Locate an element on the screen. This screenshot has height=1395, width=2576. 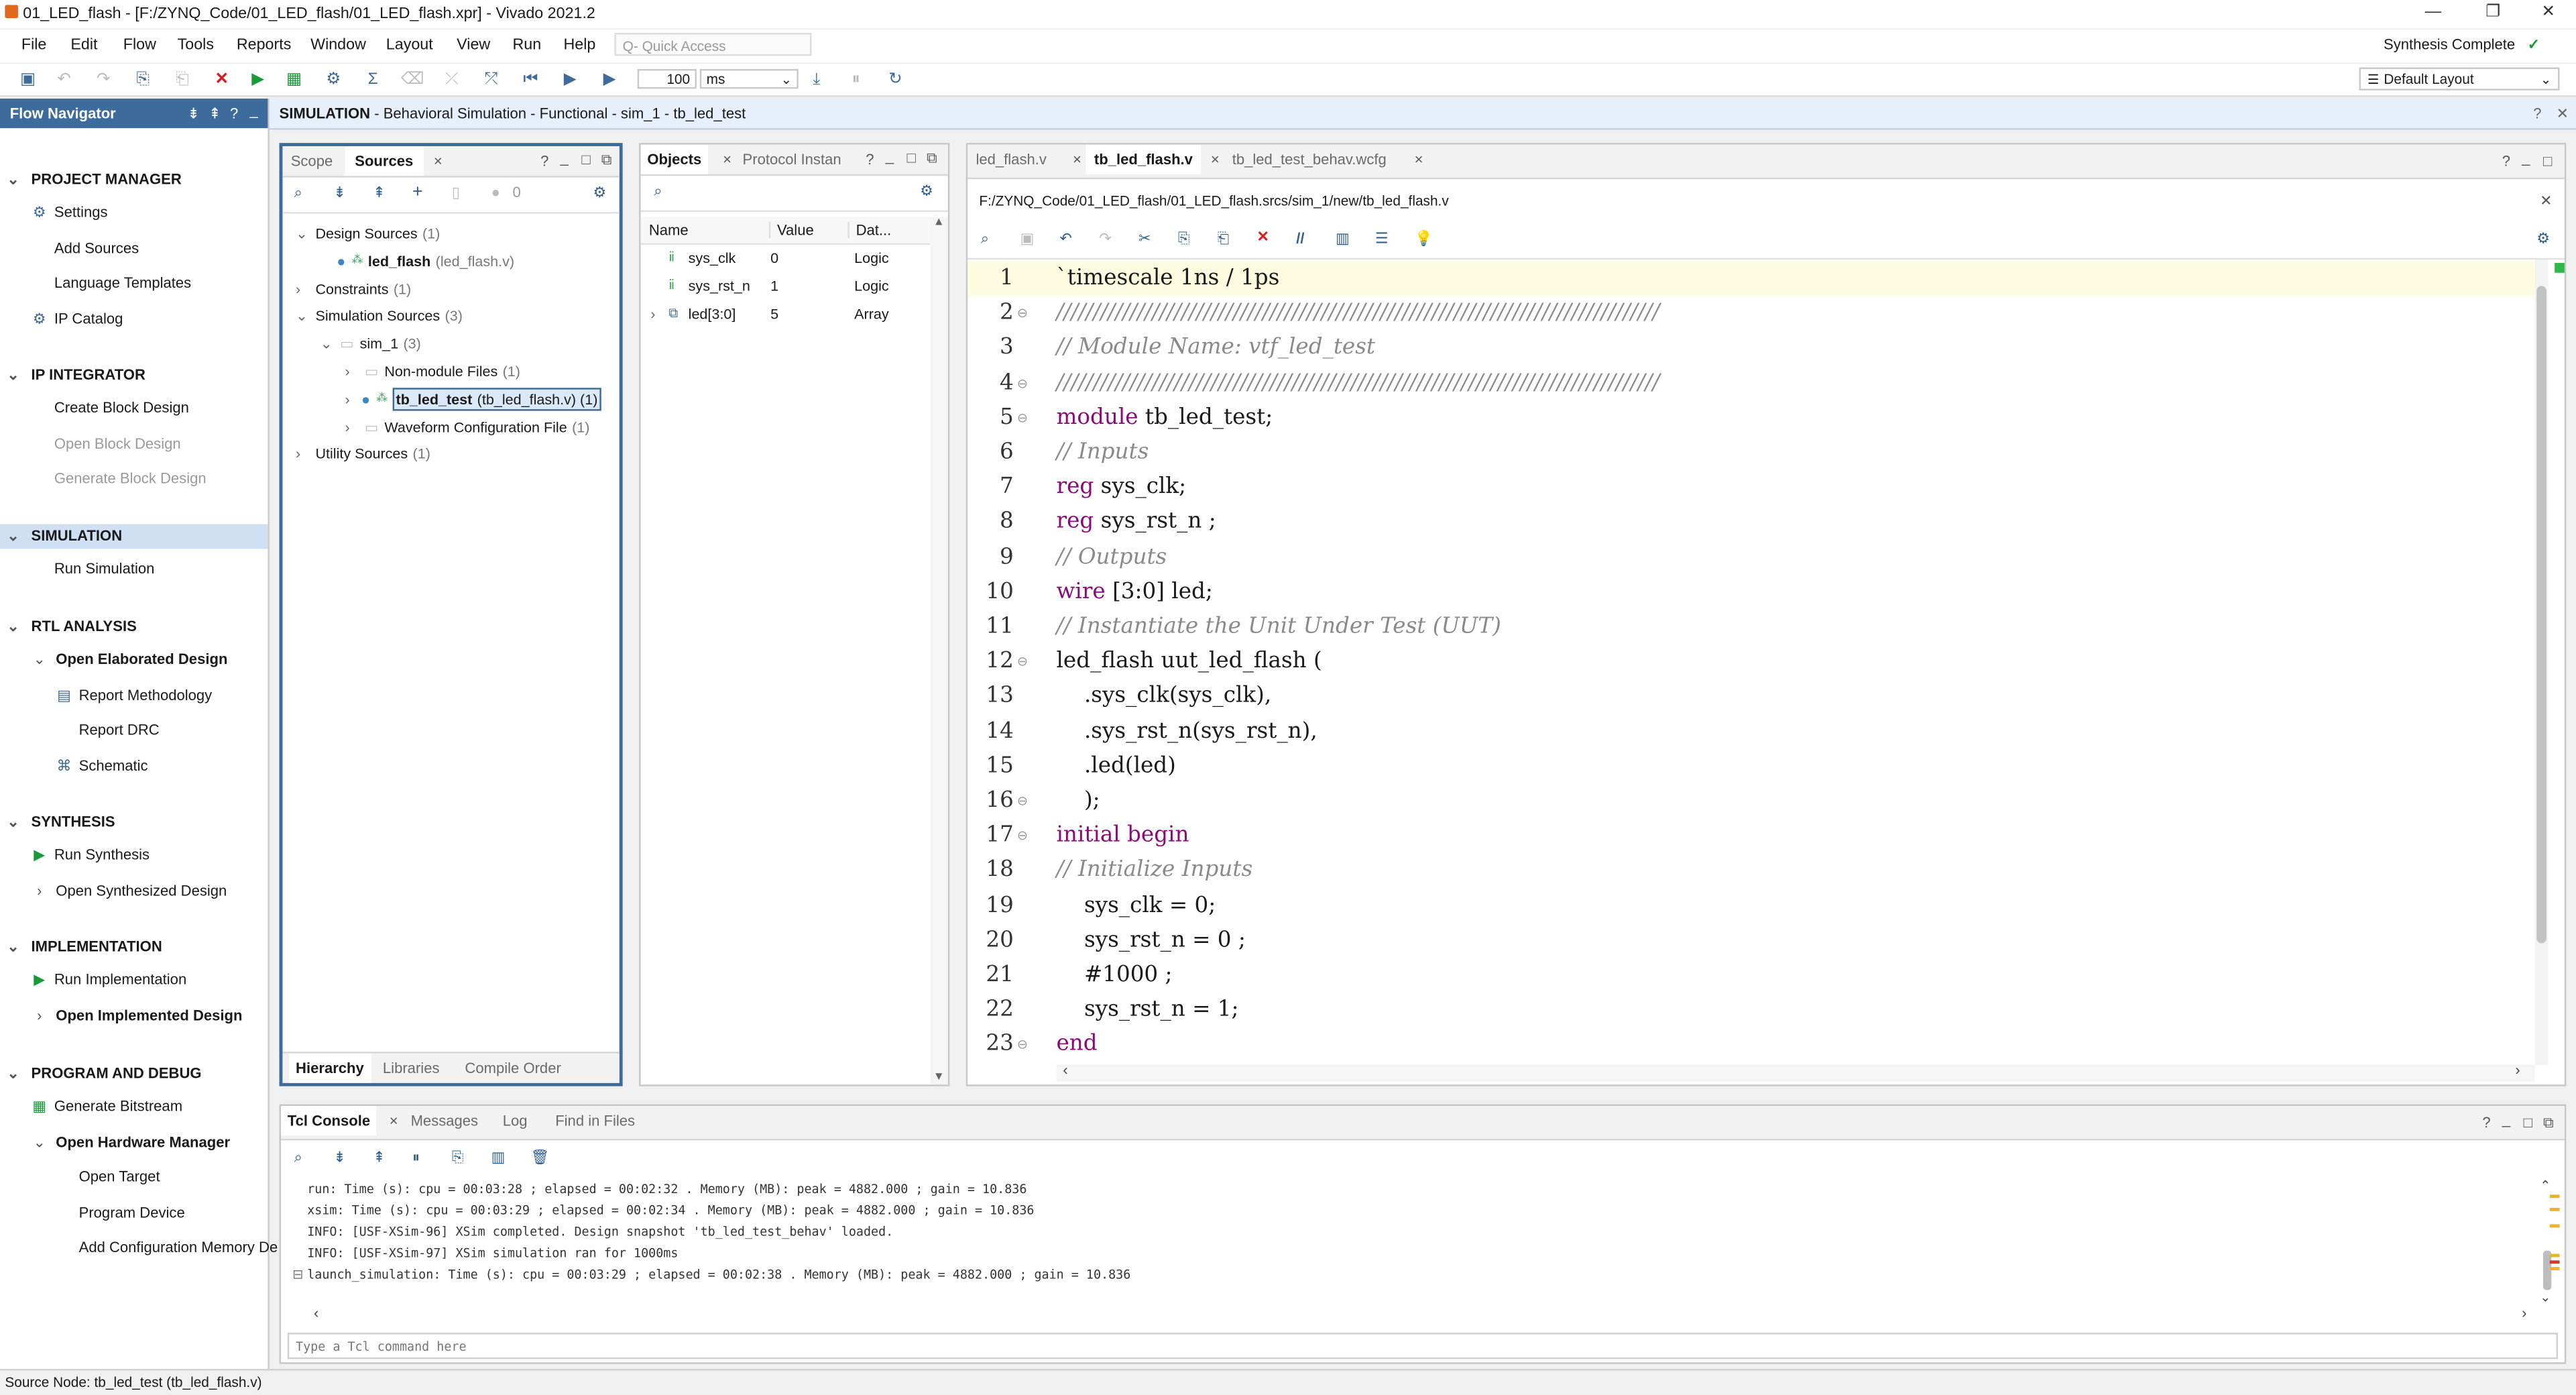
scroll-thumb is located at coordinates (2541, 615).